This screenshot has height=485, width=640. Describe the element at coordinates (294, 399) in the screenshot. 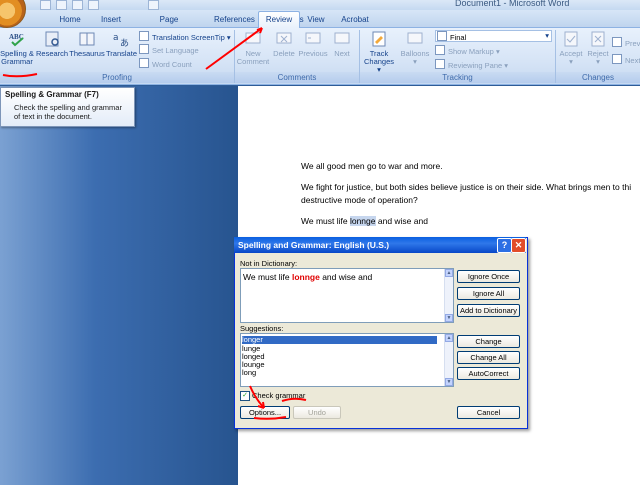

I see `annotation-underline-grammar` at that location.